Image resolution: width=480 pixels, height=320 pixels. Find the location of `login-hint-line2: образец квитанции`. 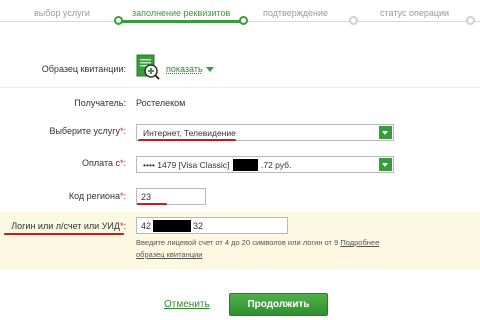

login-hint-line2: образец квитанции is located at coordinates (169, 254).